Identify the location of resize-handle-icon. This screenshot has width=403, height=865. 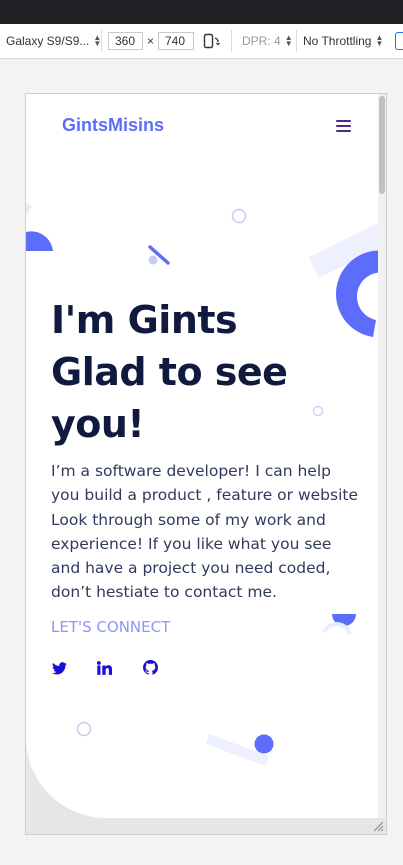
(378, 826).